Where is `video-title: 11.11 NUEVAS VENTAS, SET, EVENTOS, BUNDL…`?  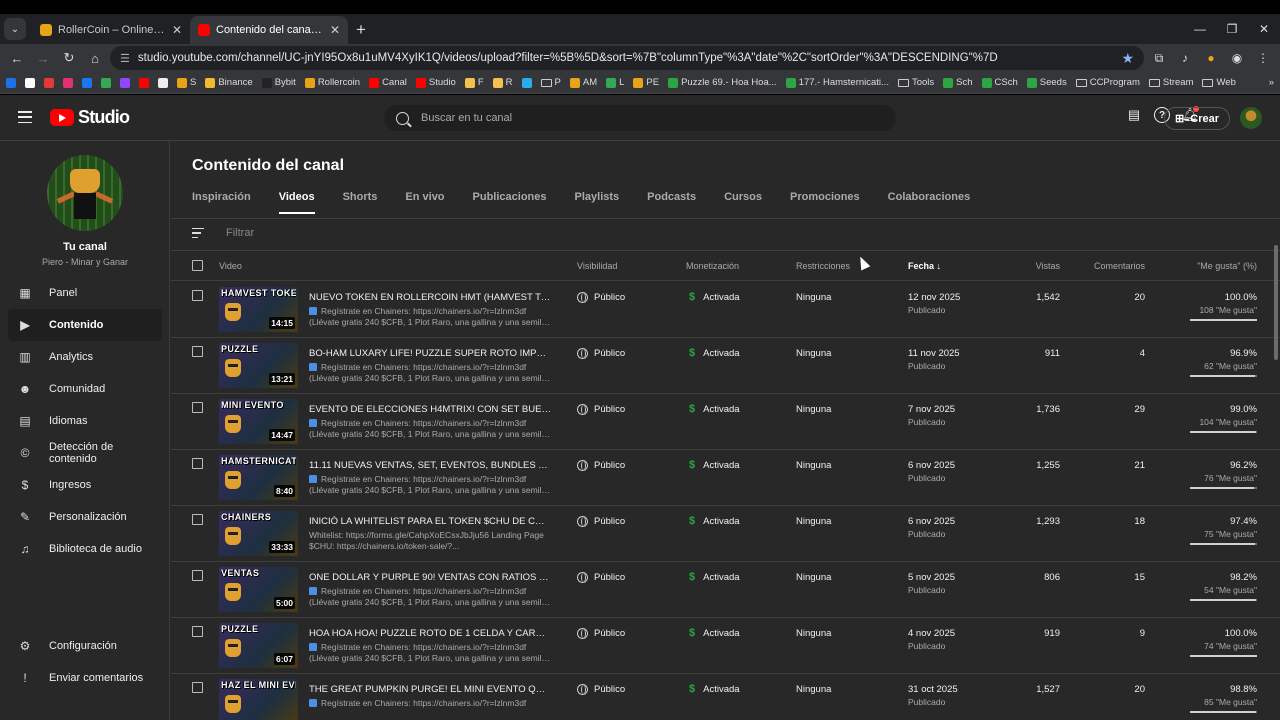 video-title: 11.11 NUEVAS VENTAS, SET, EVENTOS, BUNDL… is located at coordinates (430, 465).